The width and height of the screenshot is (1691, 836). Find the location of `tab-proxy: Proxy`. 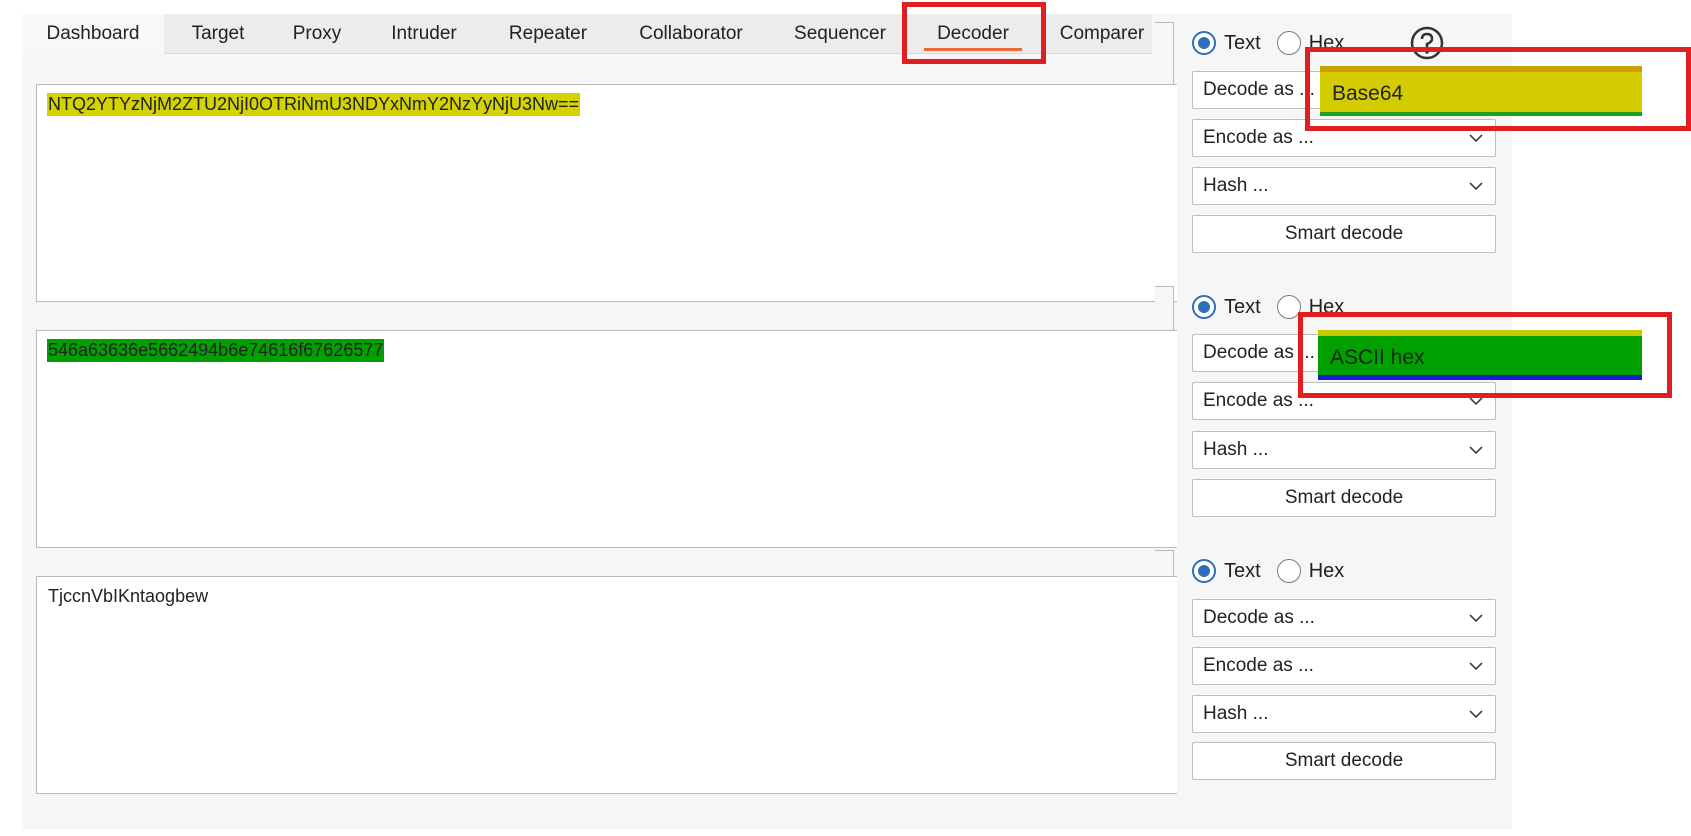

tab-proxy: Proxy is located at coordinates (317, 34).